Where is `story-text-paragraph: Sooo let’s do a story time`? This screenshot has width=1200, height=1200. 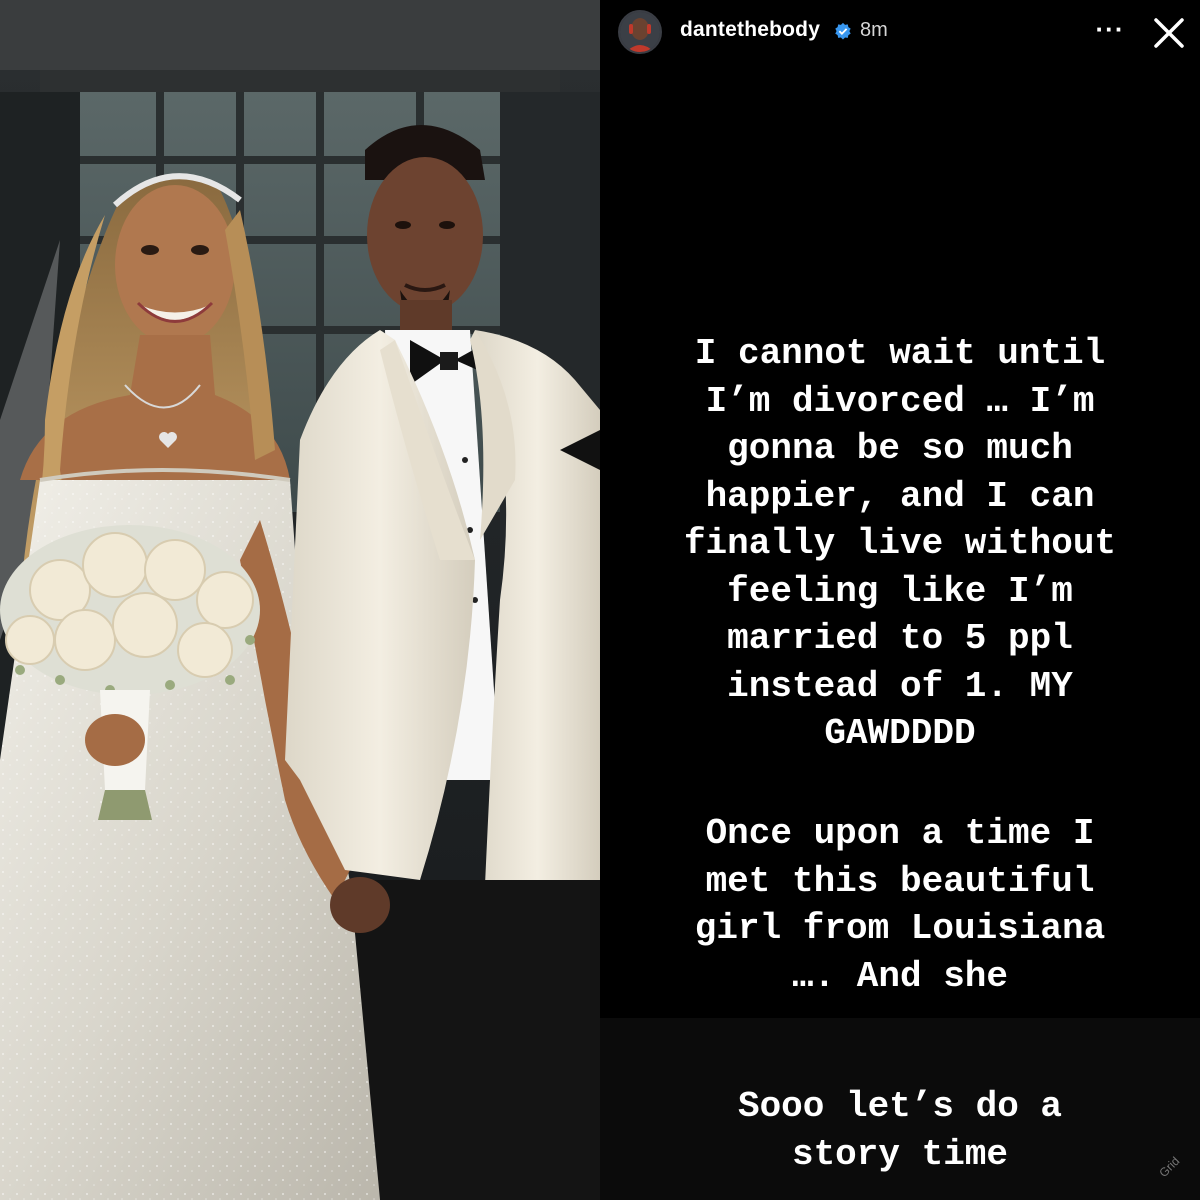 story-text-paragraph: Sooo let’s do a story time is located at coordinates (900, 1130).